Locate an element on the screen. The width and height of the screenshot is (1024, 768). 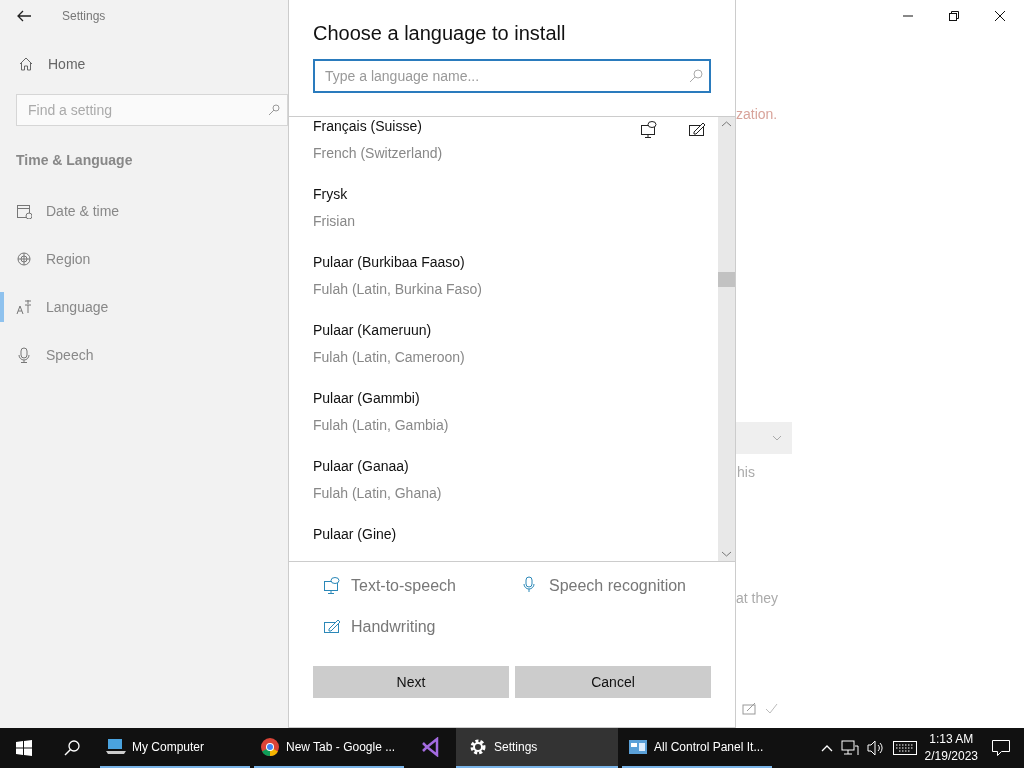
home-icon is located at coordinates (26, 64).